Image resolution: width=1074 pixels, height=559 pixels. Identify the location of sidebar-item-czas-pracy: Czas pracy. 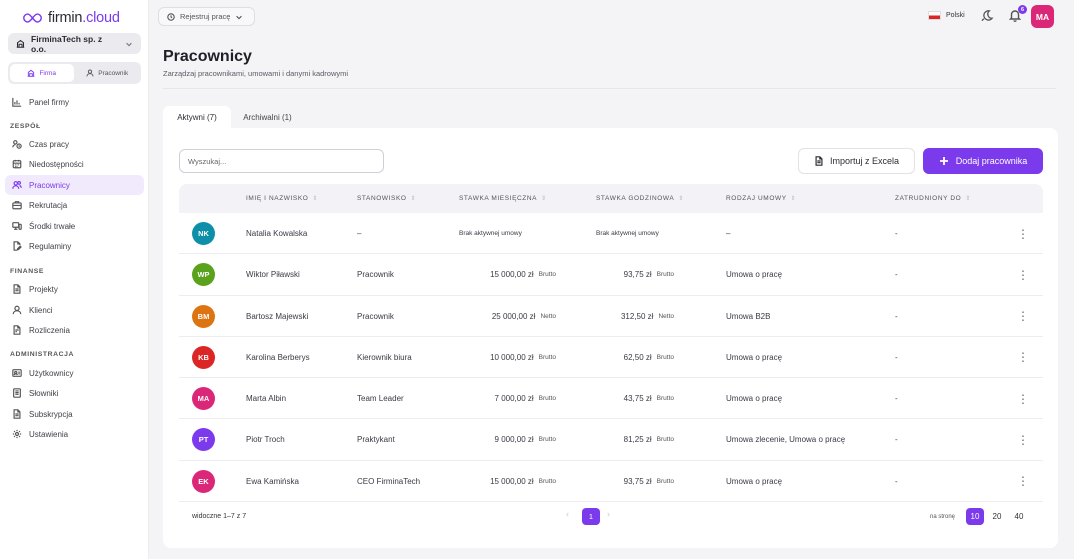
(74, 144).